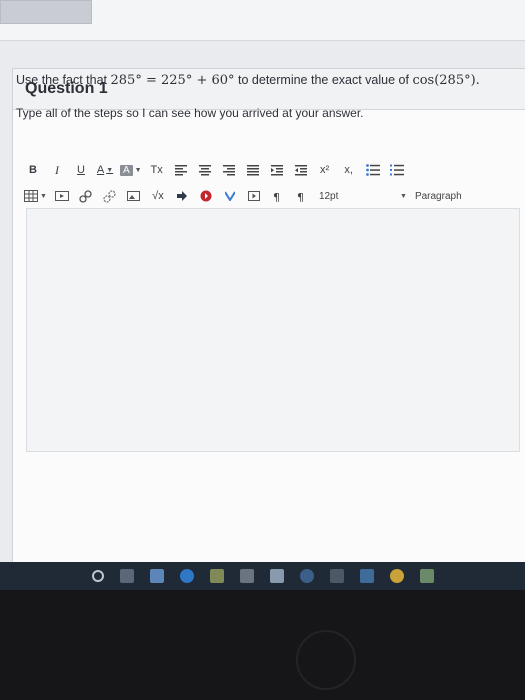 The height and width of the screenshot is (700, 525). I want to click on align-justify-icon, so click(252, 169).